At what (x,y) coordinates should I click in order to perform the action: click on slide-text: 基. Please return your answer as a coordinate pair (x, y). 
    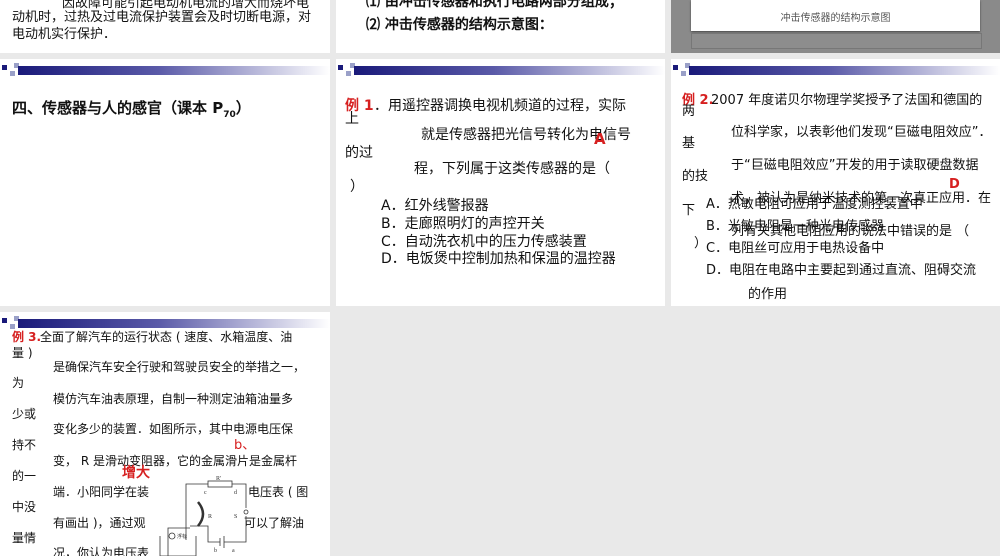
    Looking at the image, I should click on (689, 143).